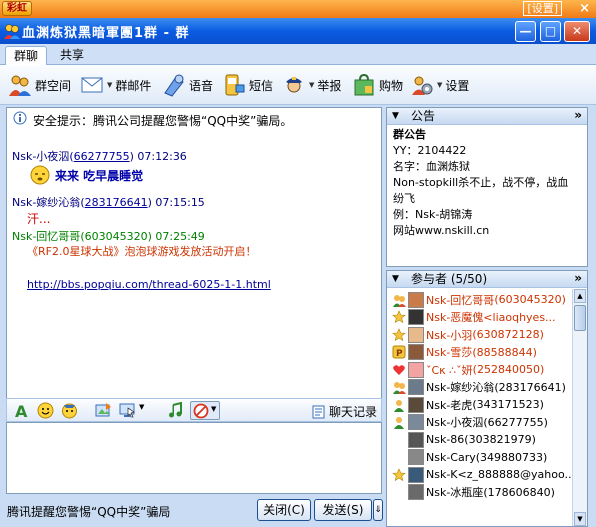 The image size is (596, 527). Describe the element at coordinates (261, 85) in the screenshot. I see `toolbar-label: 短信` at that location.